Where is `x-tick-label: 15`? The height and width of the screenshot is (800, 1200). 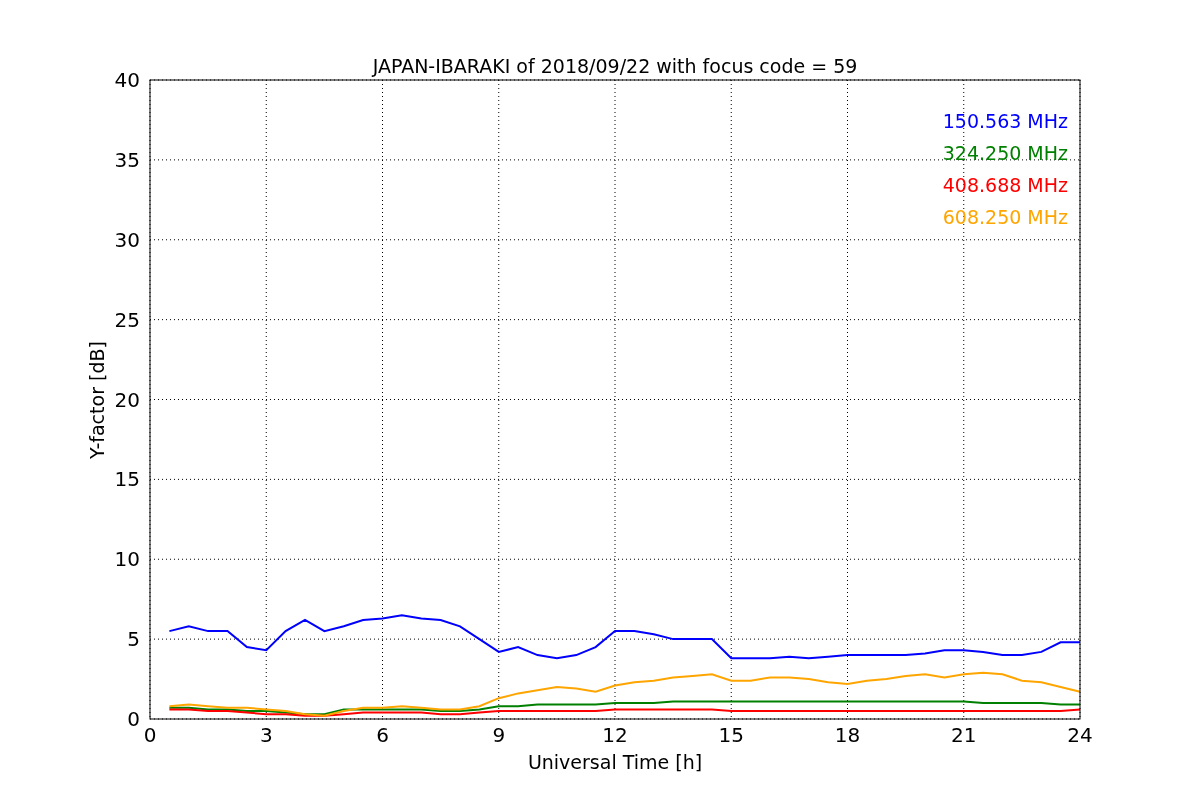
x-tick-label: 15 is located at coordinates (731, 735).